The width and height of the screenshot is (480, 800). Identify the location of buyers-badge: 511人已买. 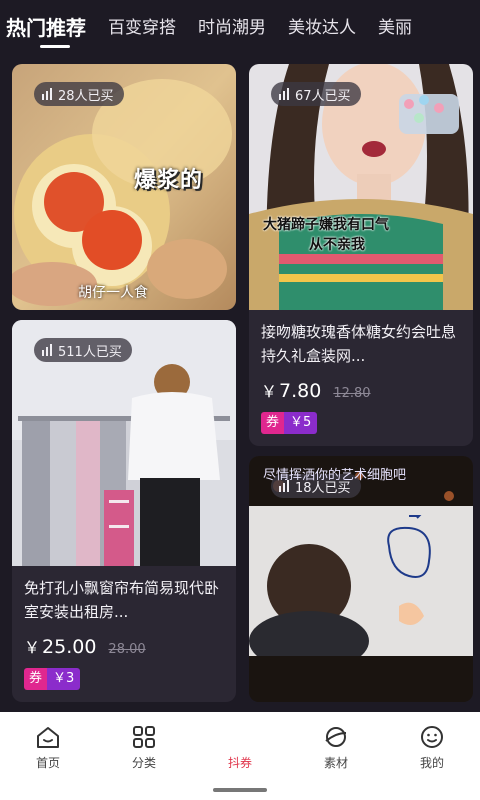
(83, 350).